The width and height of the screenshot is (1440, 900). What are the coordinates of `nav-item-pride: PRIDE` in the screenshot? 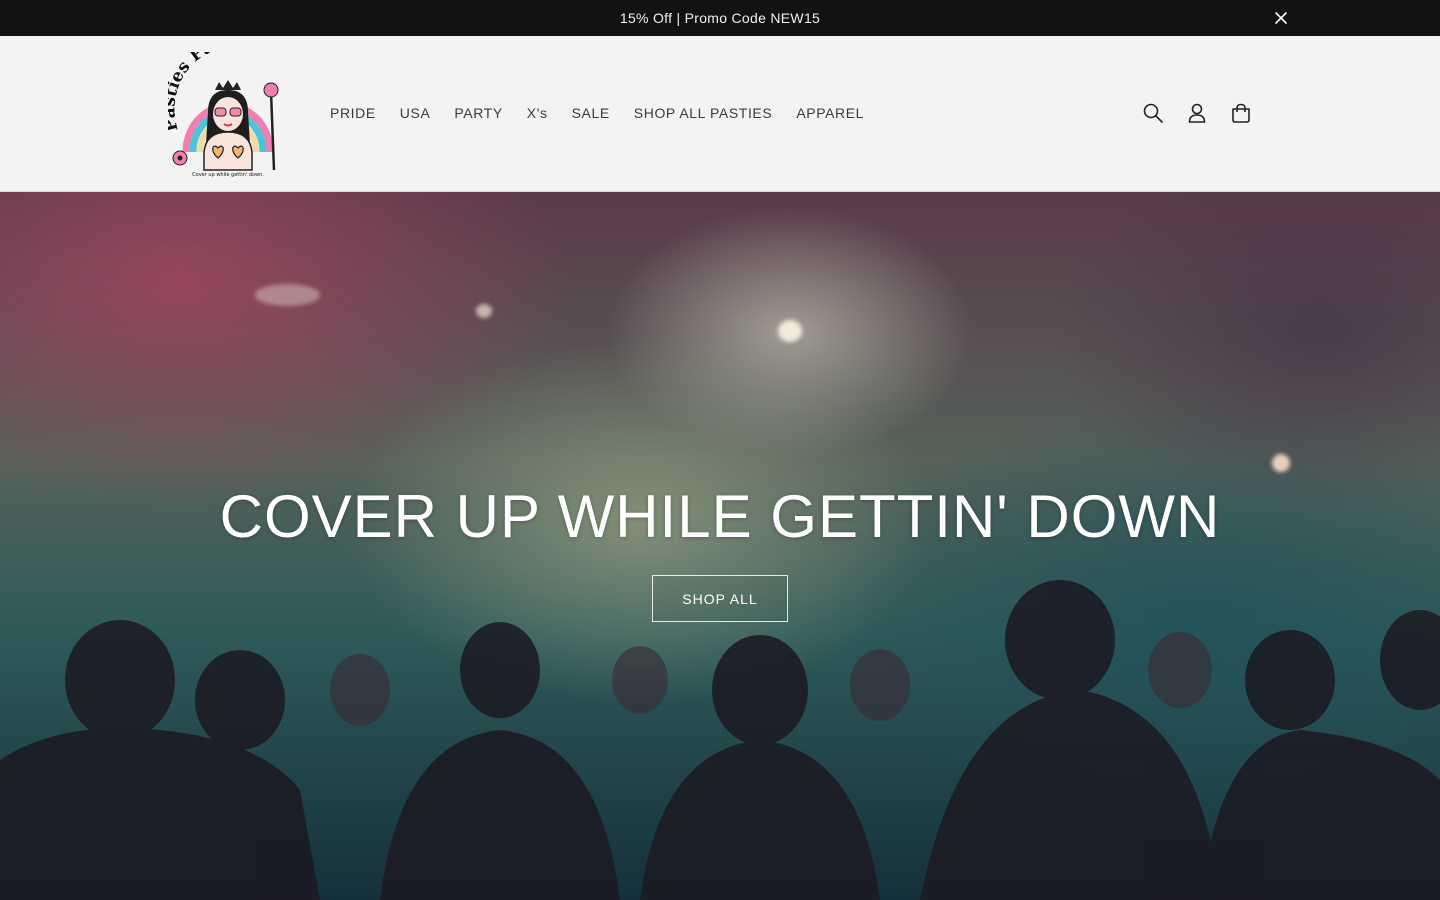 It's located at (353, 113).